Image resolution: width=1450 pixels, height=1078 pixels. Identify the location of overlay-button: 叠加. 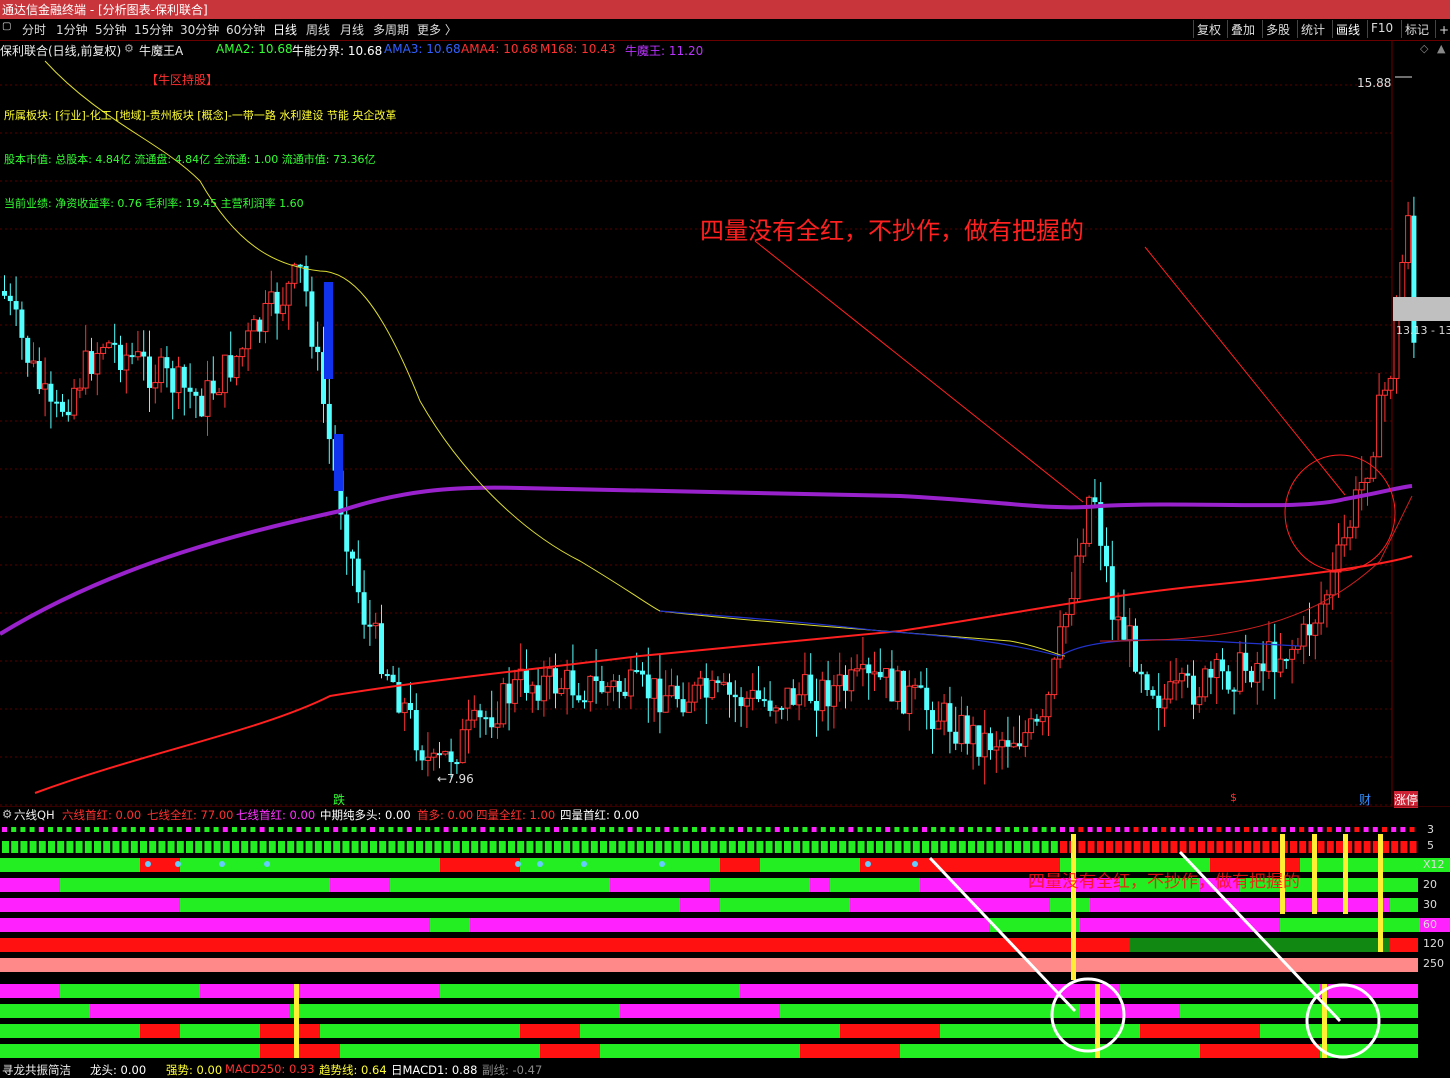
(1242, 29).